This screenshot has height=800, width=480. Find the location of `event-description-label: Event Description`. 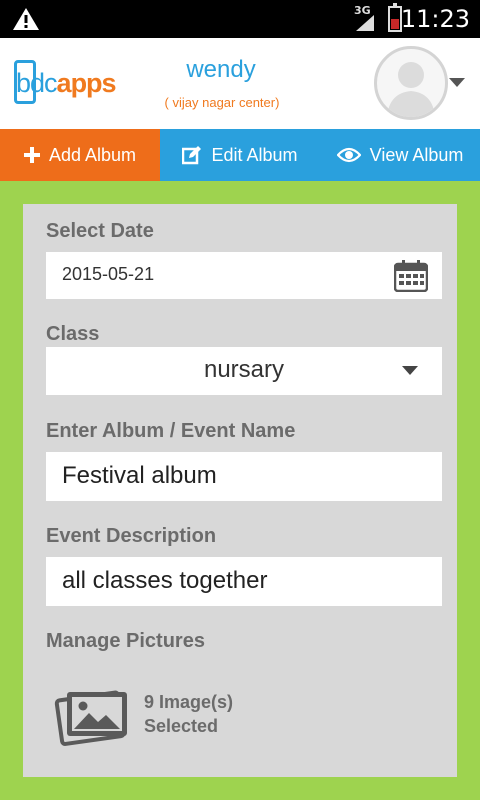

event-description-label: Event Description is located at coordinates (131, 536).